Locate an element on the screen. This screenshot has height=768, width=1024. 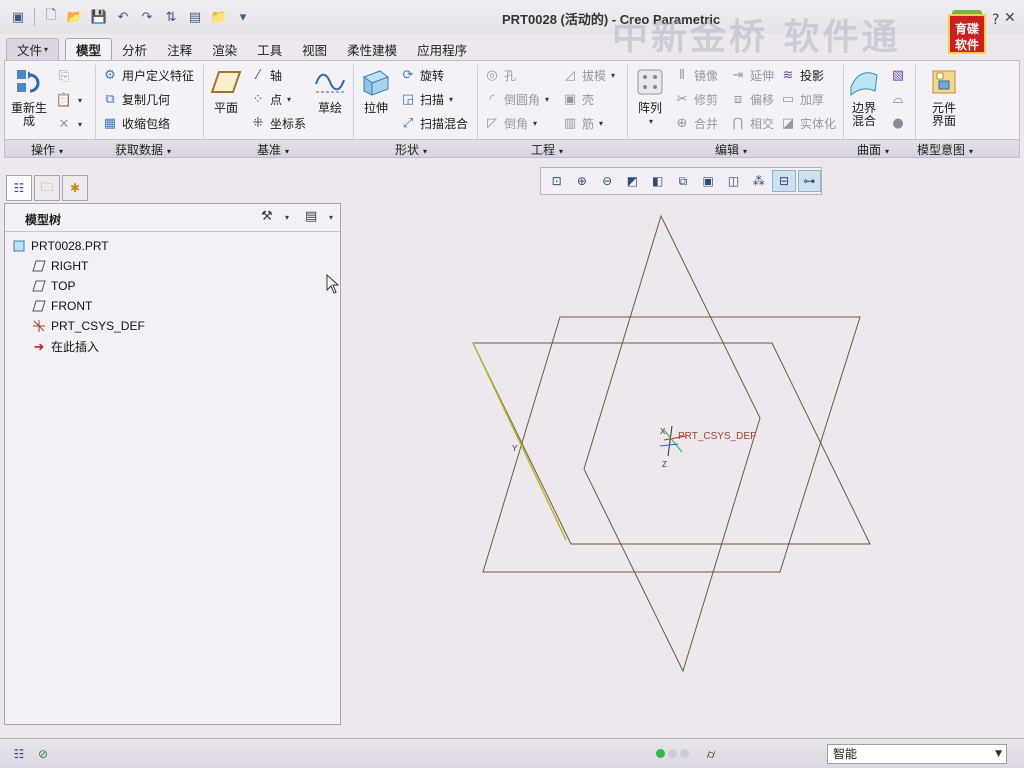
tab-analysis: 分析 is located at coordinates (134, 49).